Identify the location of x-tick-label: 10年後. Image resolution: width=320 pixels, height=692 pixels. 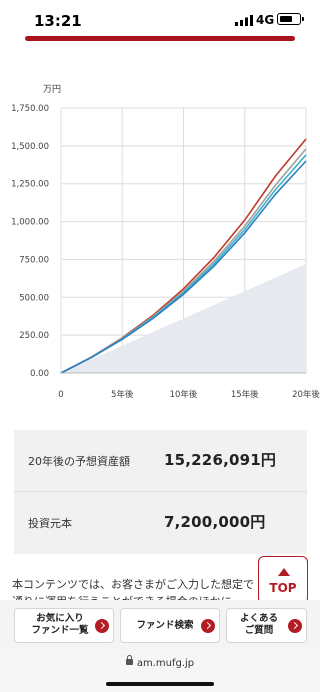
(184, 394).